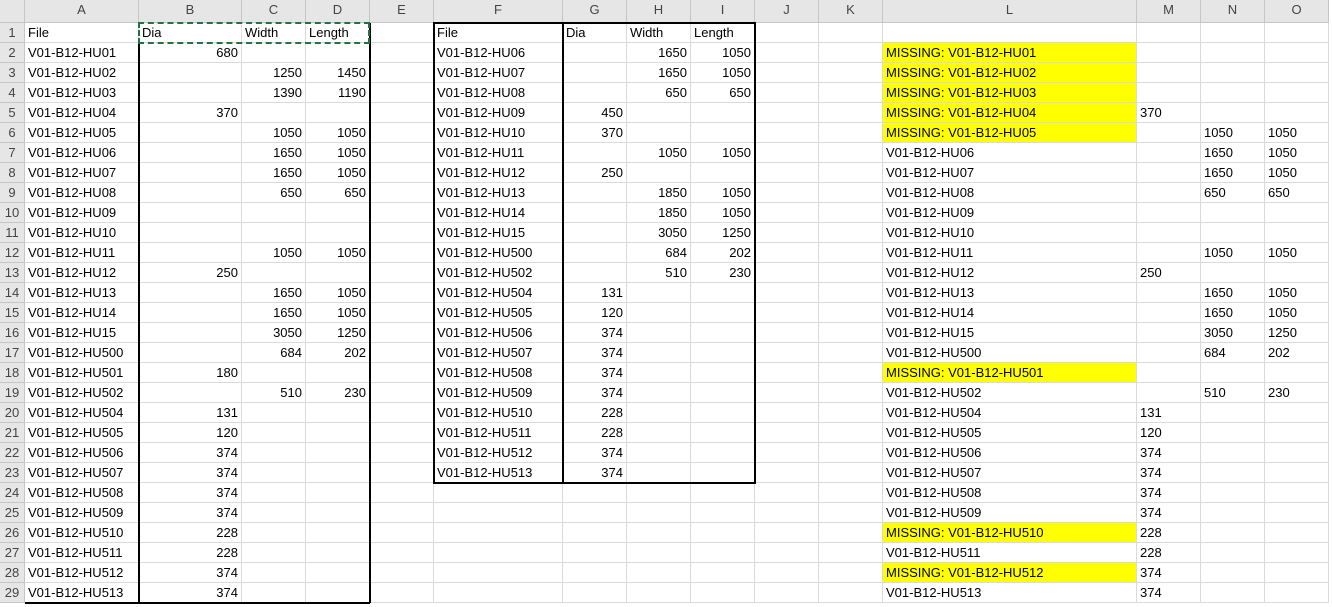  Describe the element at coordinates (338, 293) in the screenshot. I see `cell-d14: 1050` at that location.